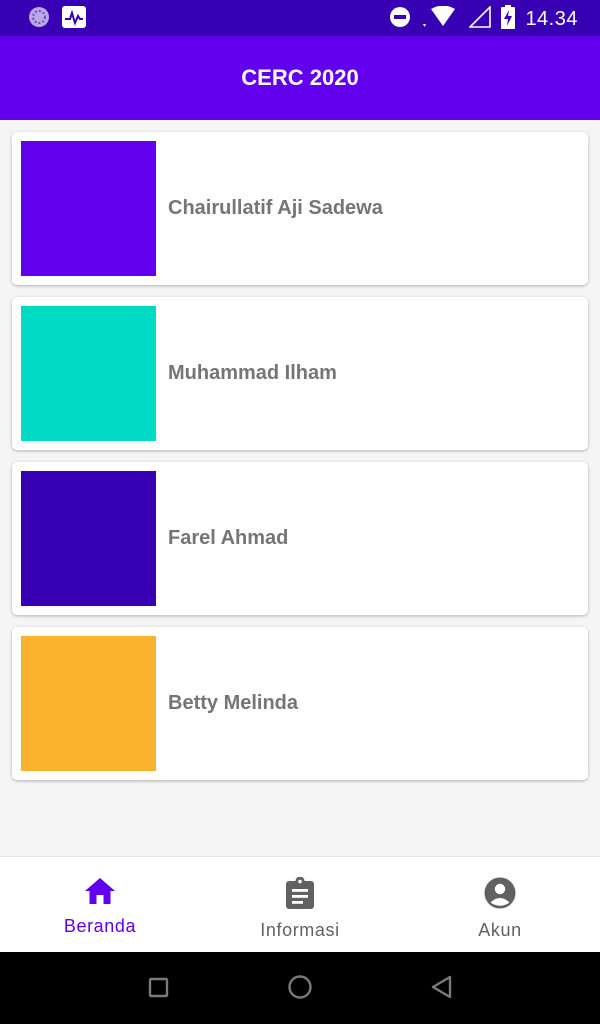  What do you see at coordinates (300, 538) in the screenshot?
I see `member-card: Farel Ahmad` at bounding box center [300, 538].